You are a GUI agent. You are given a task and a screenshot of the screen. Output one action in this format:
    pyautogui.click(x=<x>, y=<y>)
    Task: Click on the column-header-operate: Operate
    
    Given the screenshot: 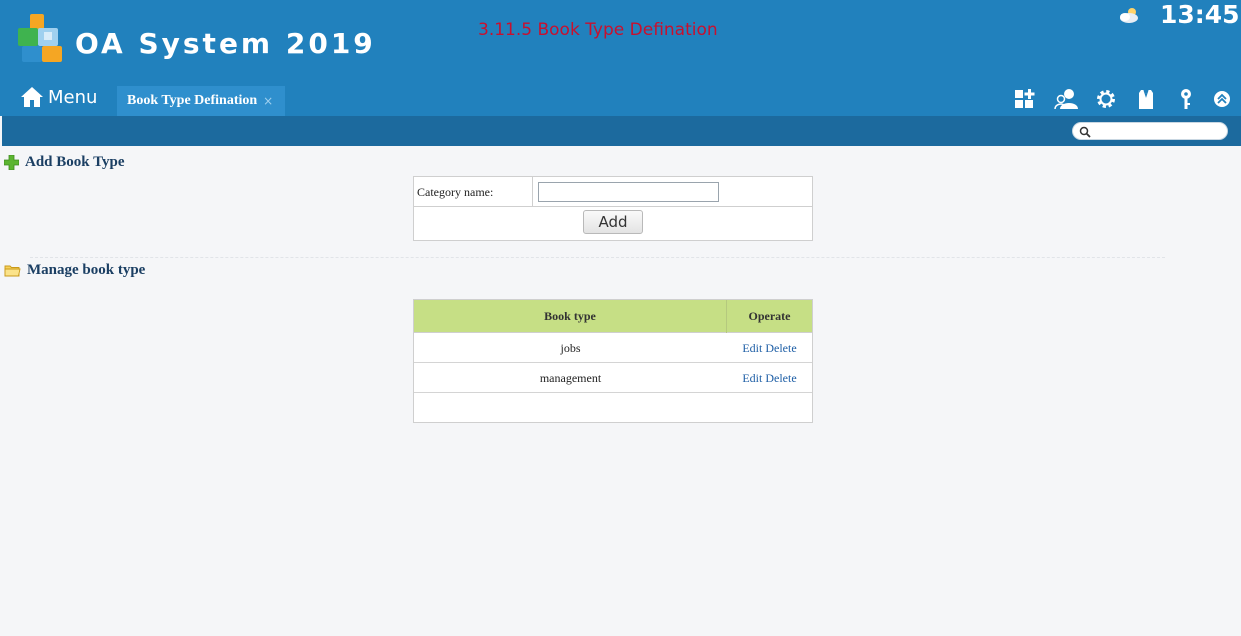 What is the action you would take?
    pyautogui.click(x=769, y=316)
    